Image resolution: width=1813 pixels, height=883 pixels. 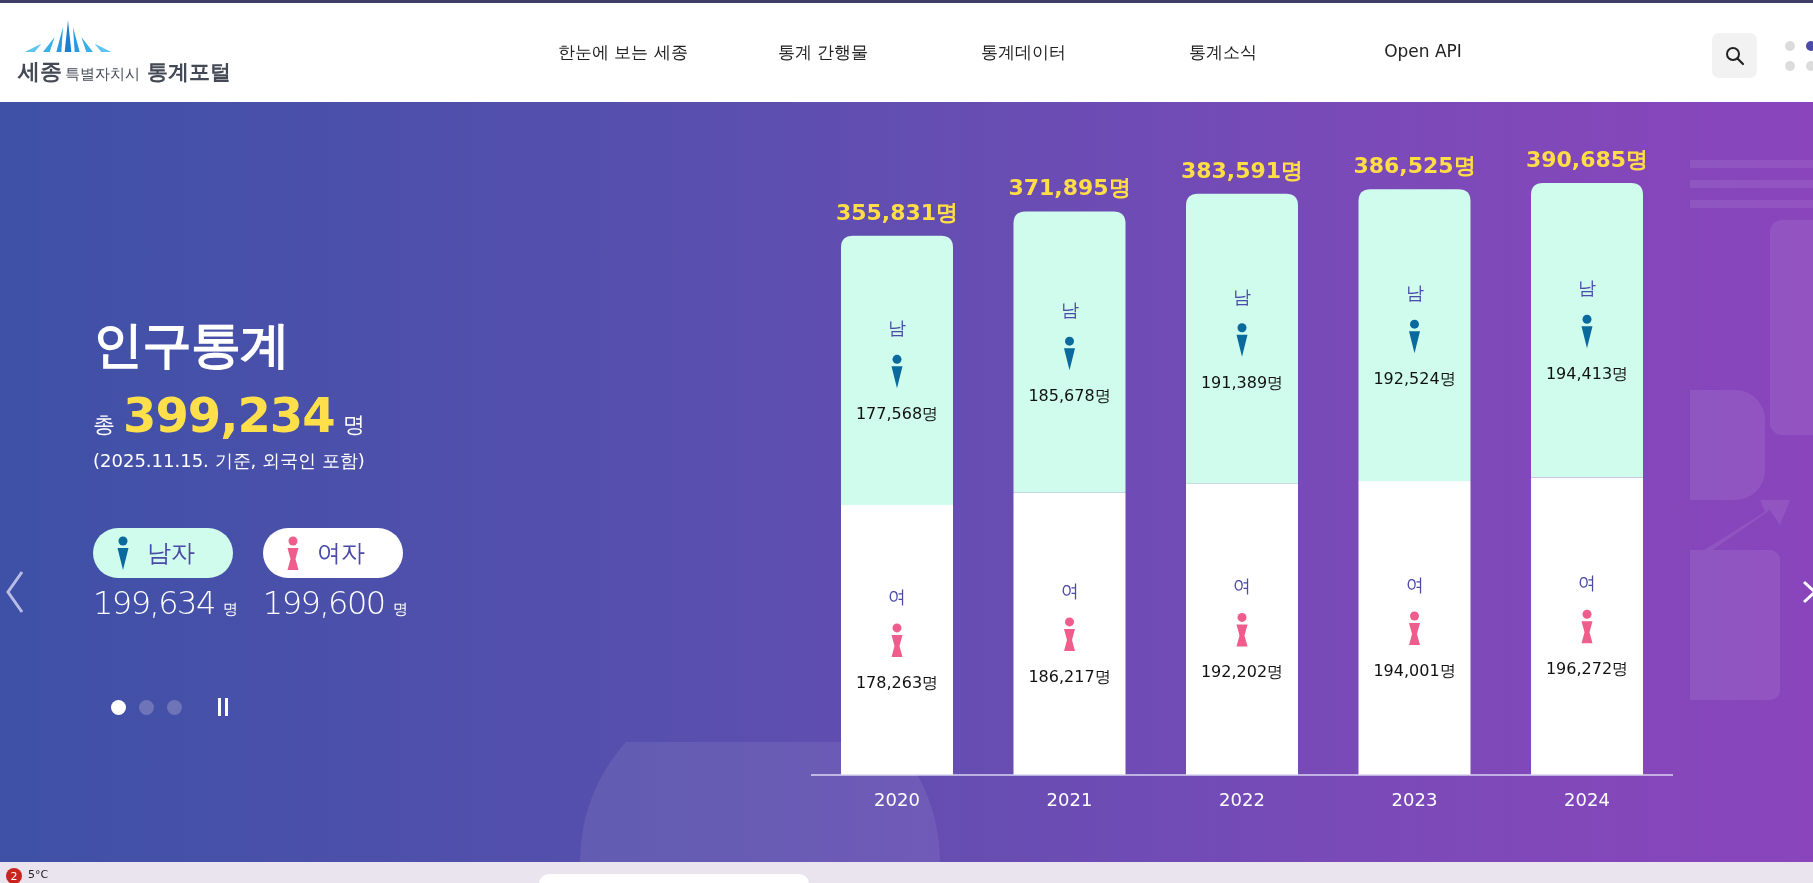 I want to click on year-label: 2022, so click(x=1242, y=799).